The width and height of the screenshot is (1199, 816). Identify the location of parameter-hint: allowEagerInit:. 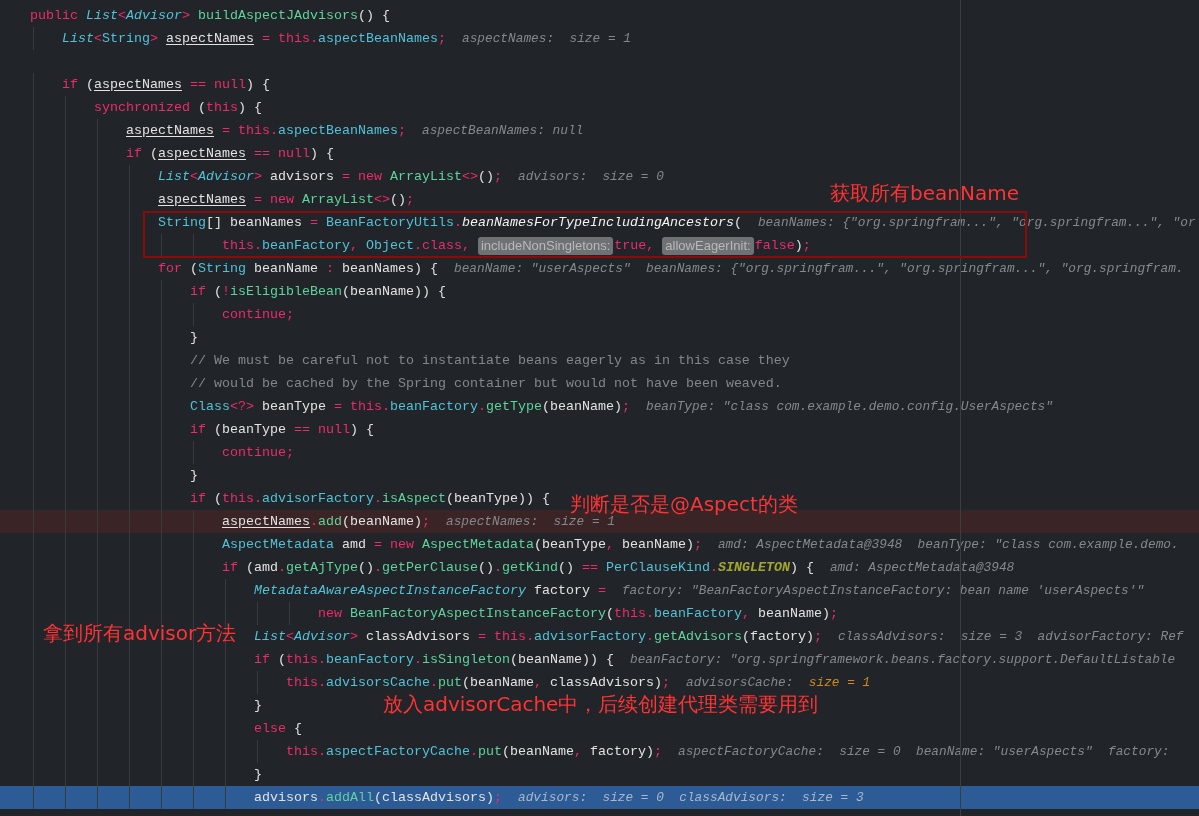
(708, 245).